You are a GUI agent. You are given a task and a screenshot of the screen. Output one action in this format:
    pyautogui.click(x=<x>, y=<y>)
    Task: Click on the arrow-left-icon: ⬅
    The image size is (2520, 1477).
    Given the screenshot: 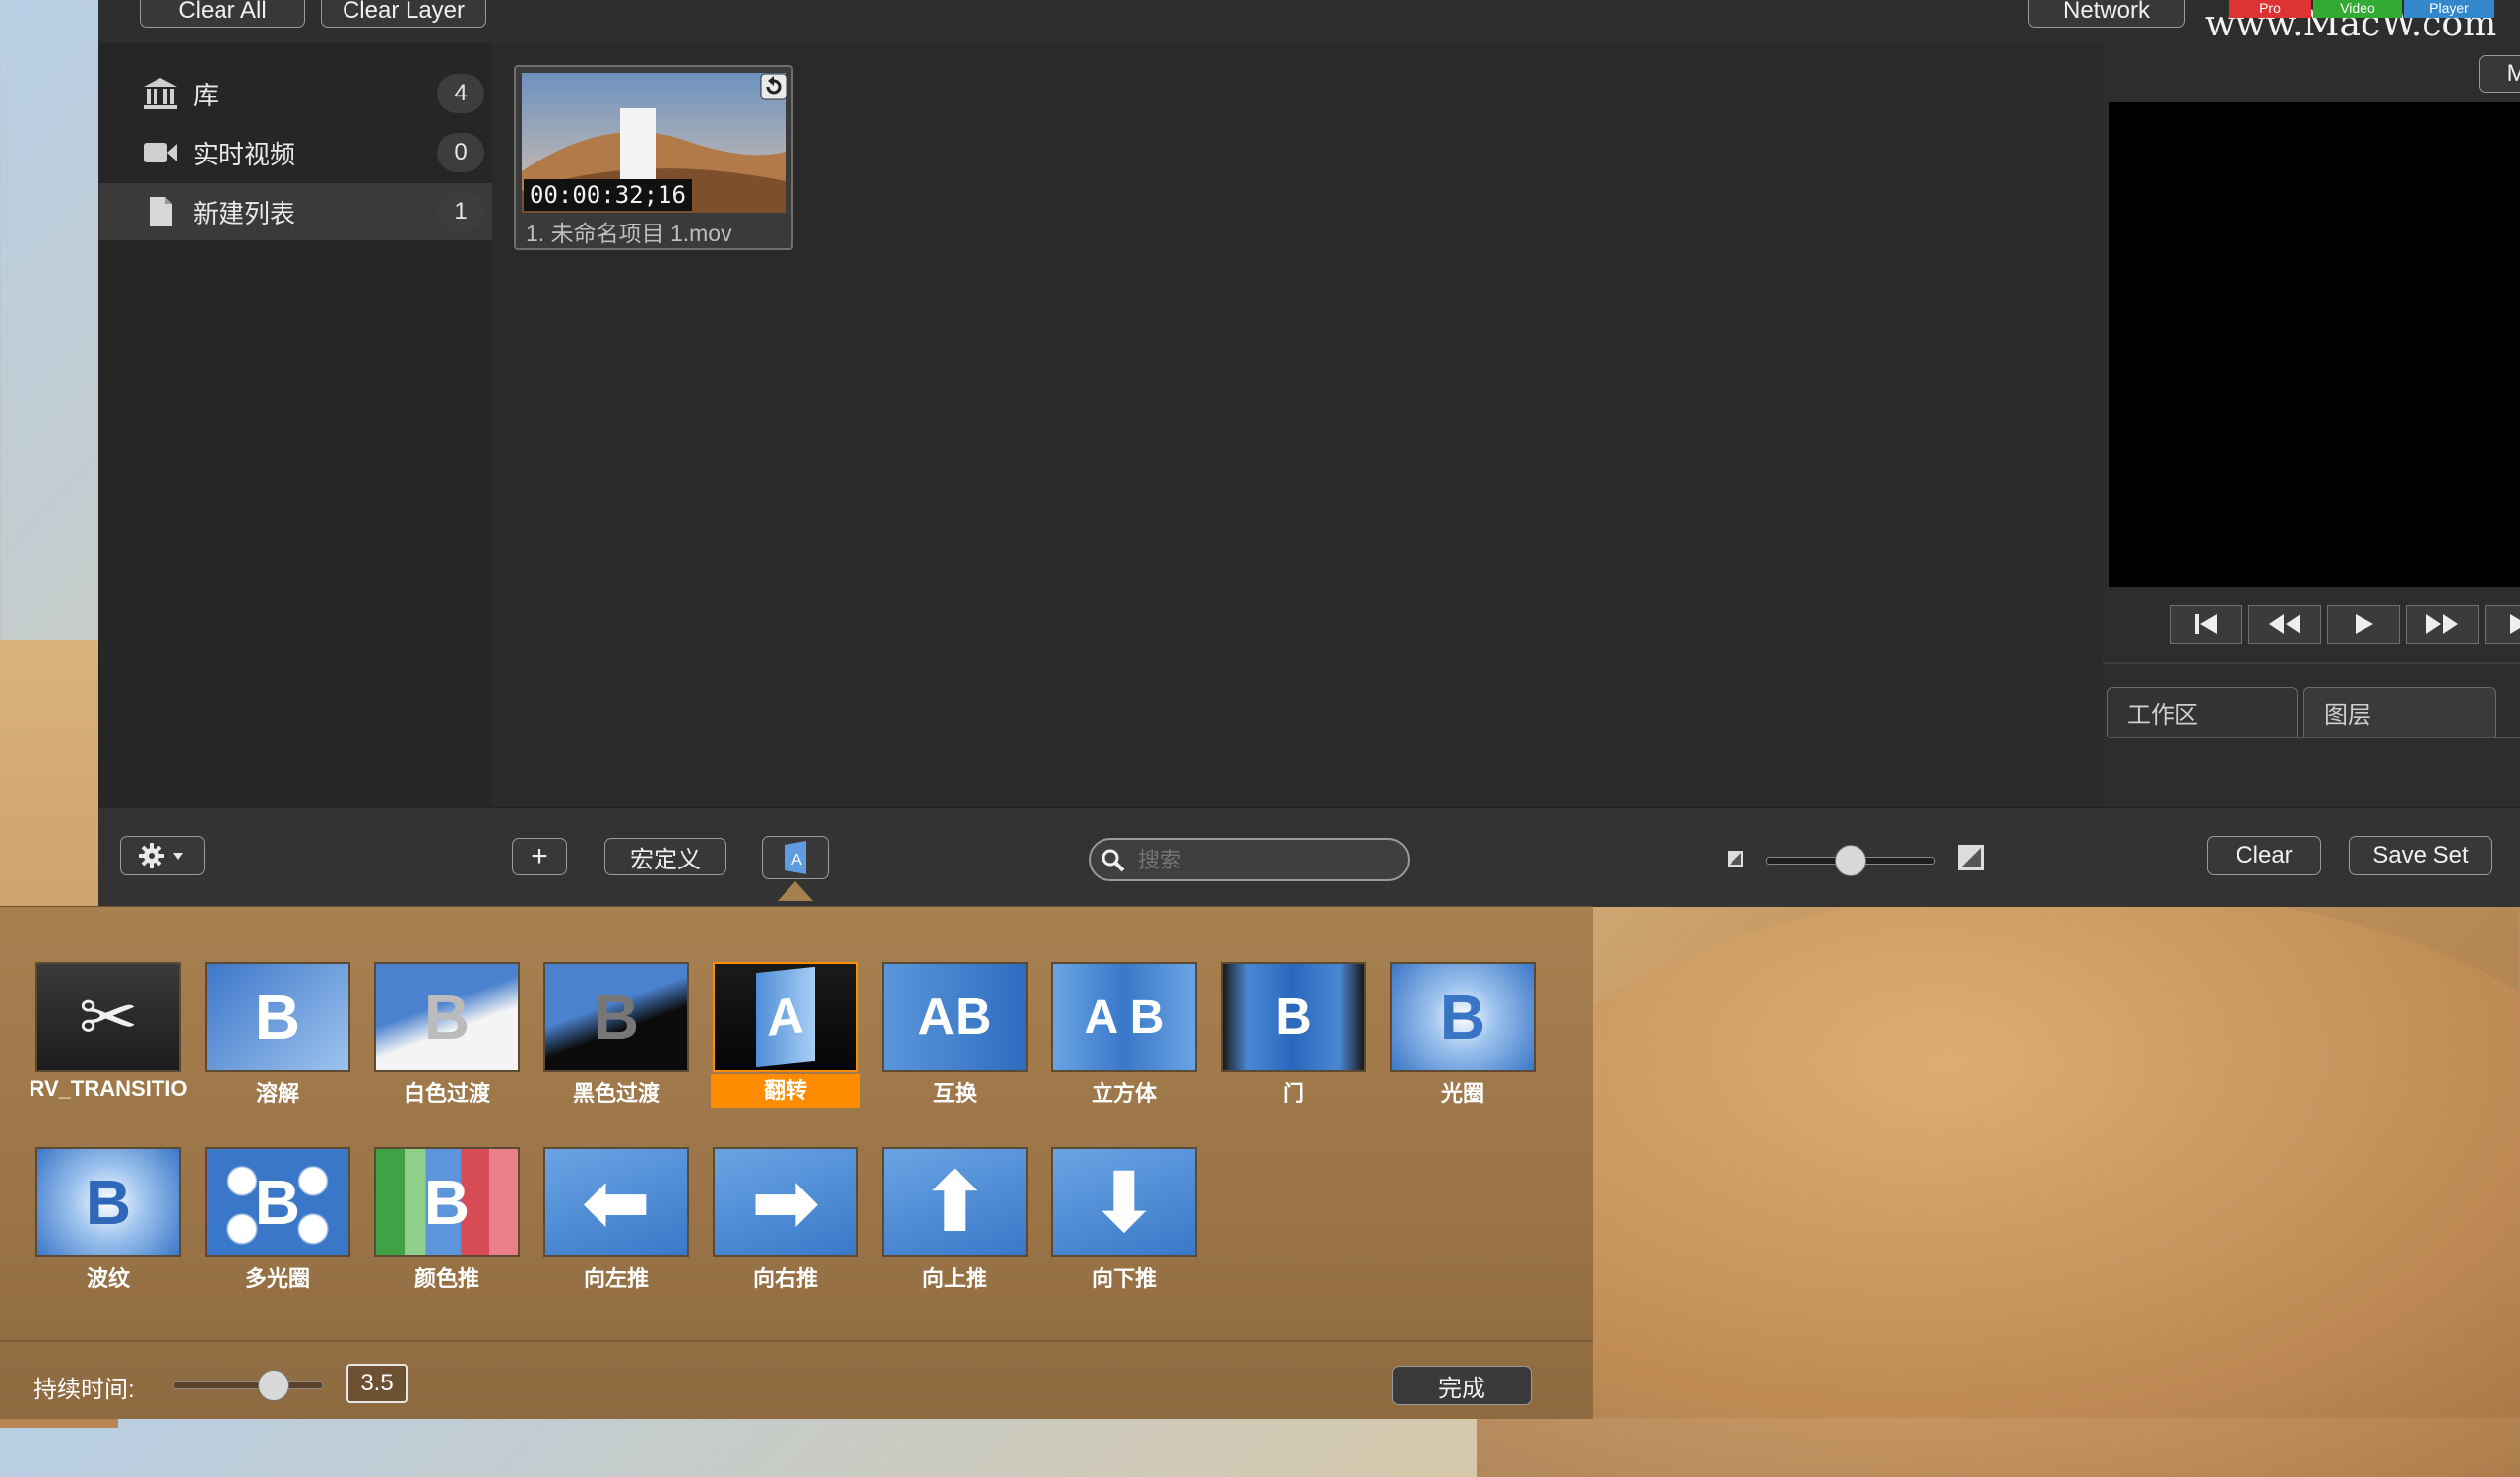 What is the action you would take?
    pyautogui.click(x=616, y=1202)
    